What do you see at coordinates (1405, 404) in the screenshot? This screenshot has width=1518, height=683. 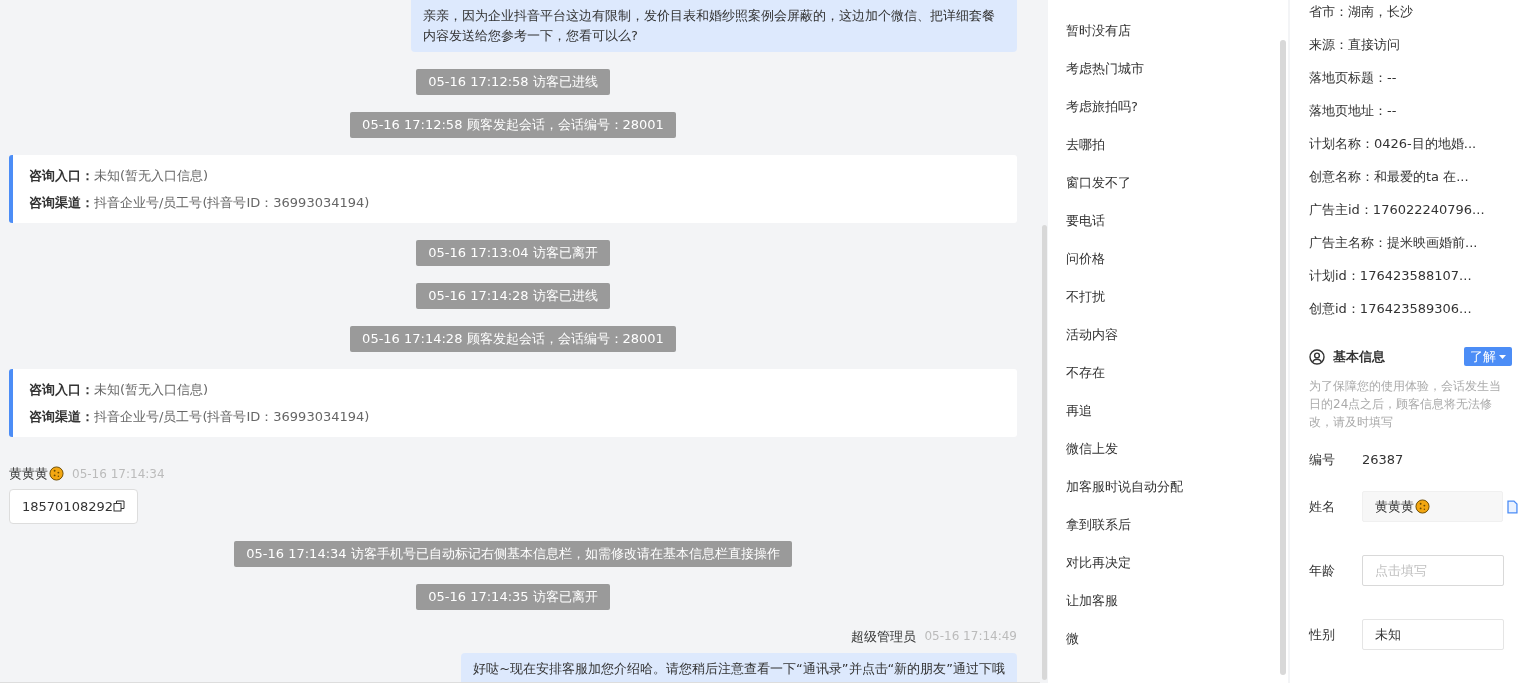 I see `info-note: 为了保障您的使用体验，会话发生当日的24点之后，顾客信息将无法修改，请及时填写` at bounding box center [1405, 404].